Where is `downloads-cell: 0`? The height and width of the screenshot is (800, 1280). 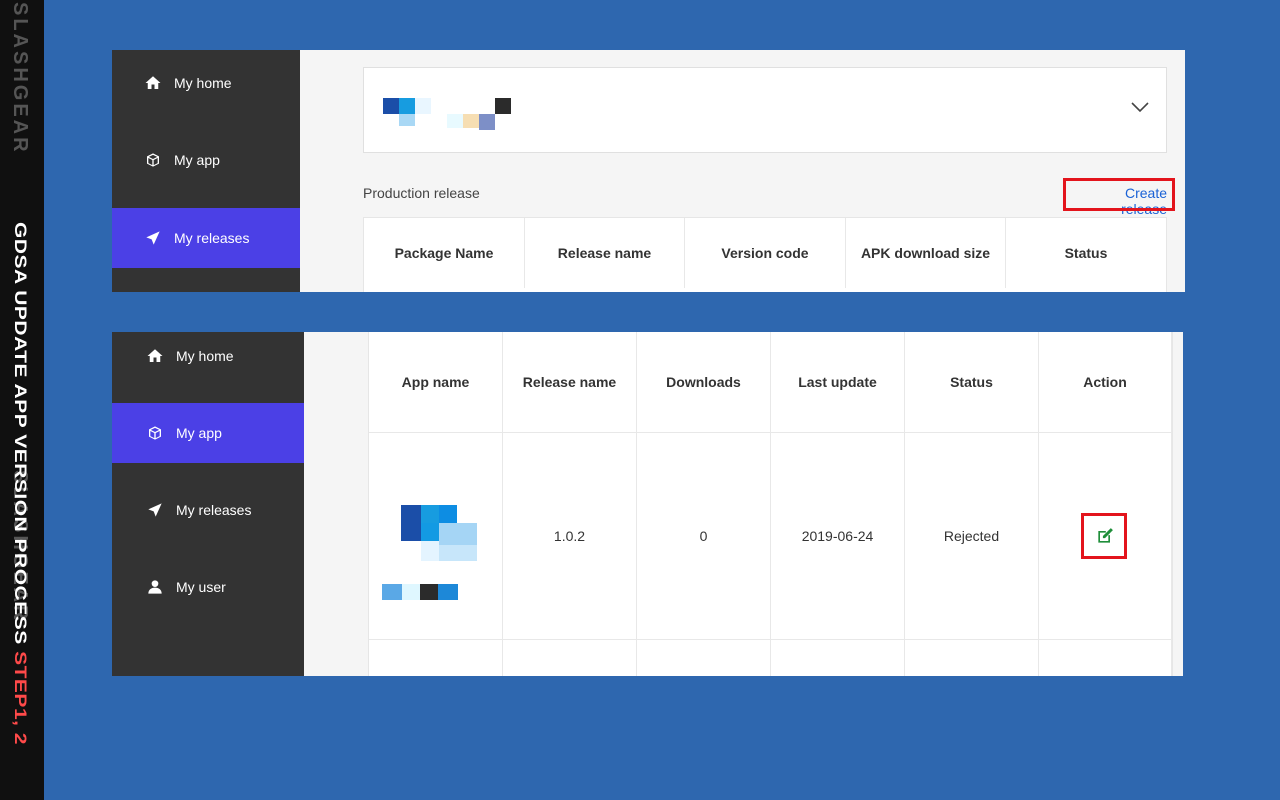 downloads-cell: 0 is located at coordinates (704, 536).